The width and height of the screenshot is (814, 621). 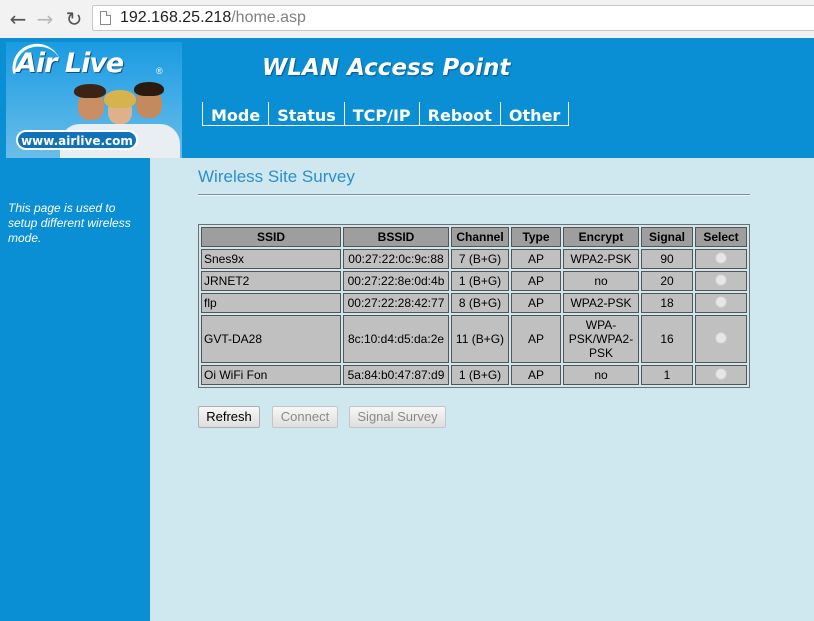 I want to click on section-heading: Wireless Site Survey, so click(x=276, y=176).